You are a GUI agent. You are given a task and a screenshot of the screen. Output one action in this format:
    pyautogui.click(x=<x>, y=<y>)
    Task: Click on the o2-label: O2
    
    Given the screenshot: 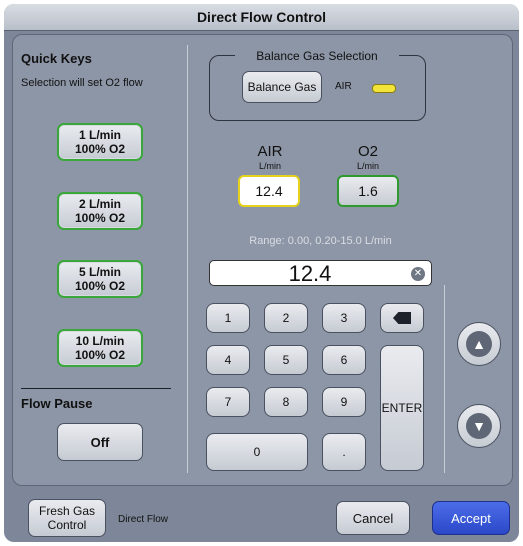 What is the action you would take?
    pyautogui.click(x=367, y=151)
    